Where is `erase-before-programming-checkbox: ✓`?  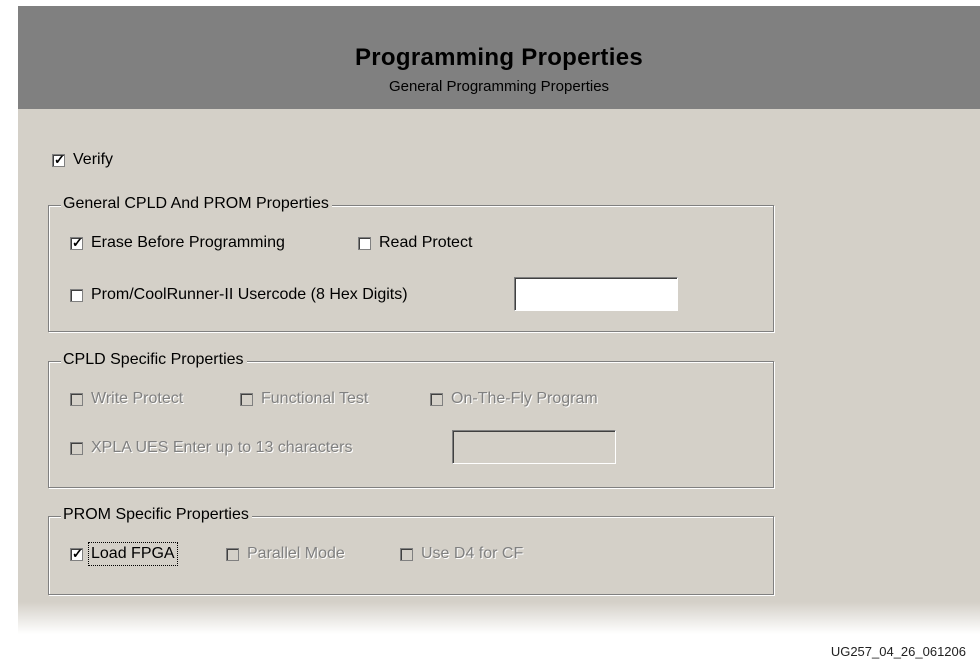
erase-before-programming-checkbox: ✓ is located at coordinates (76, 242).